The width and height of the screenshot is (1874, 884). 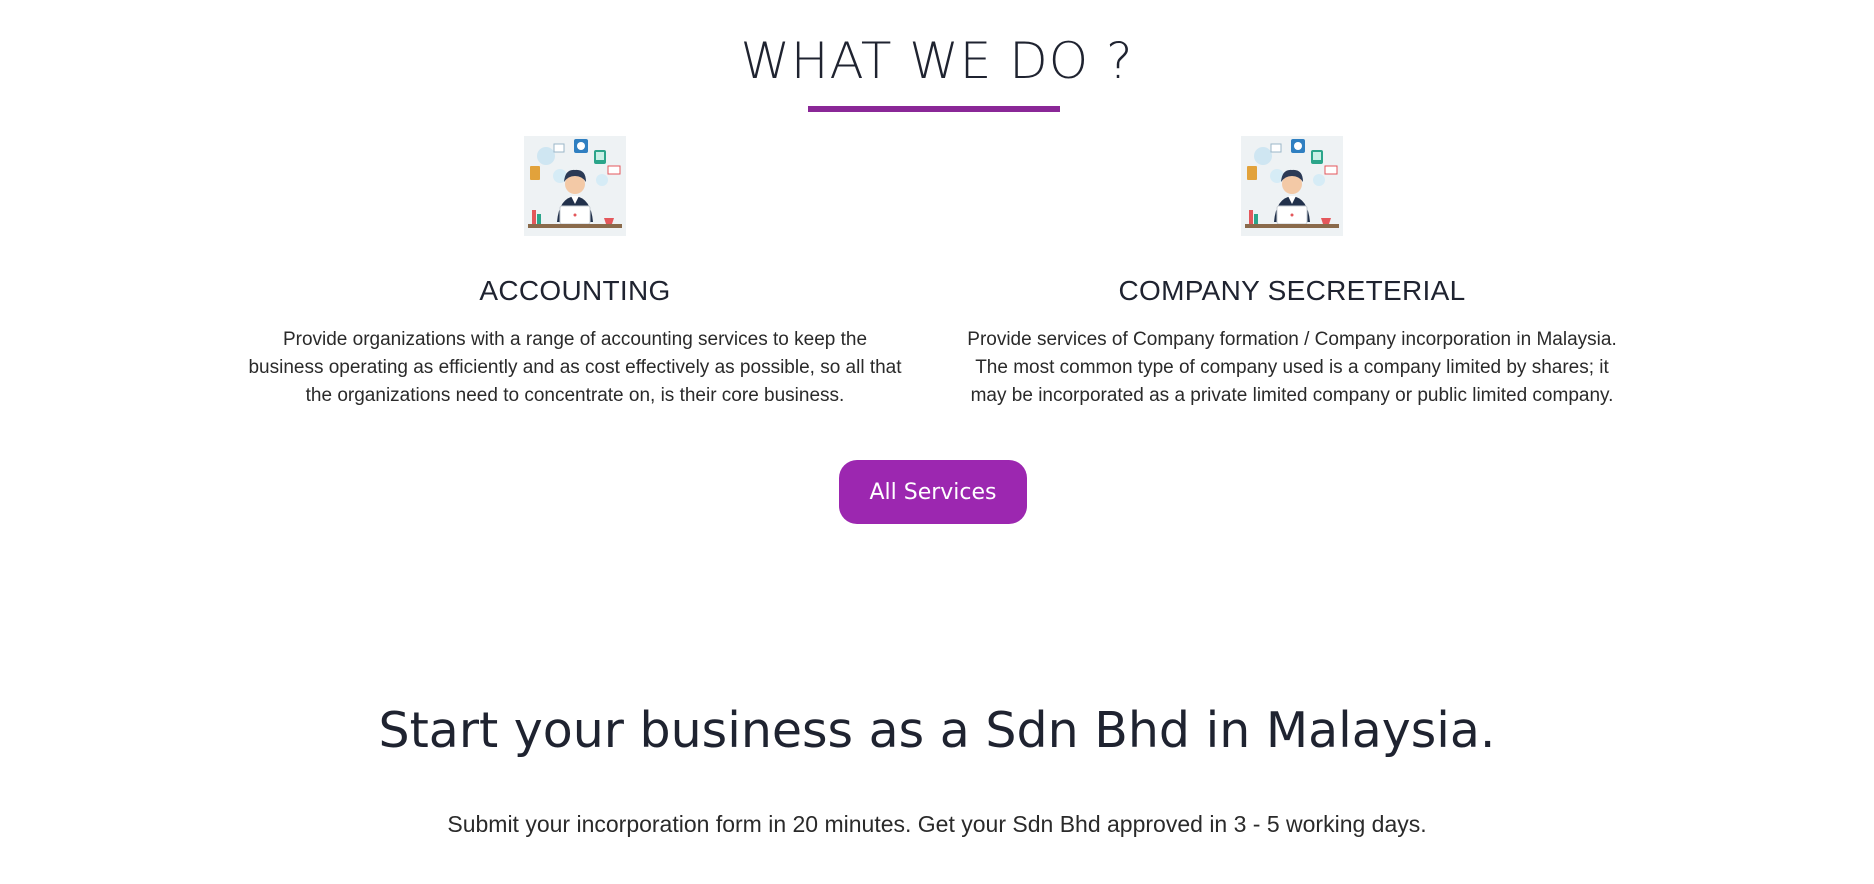 I want to click on title-underline, so click(x=934, y=109).